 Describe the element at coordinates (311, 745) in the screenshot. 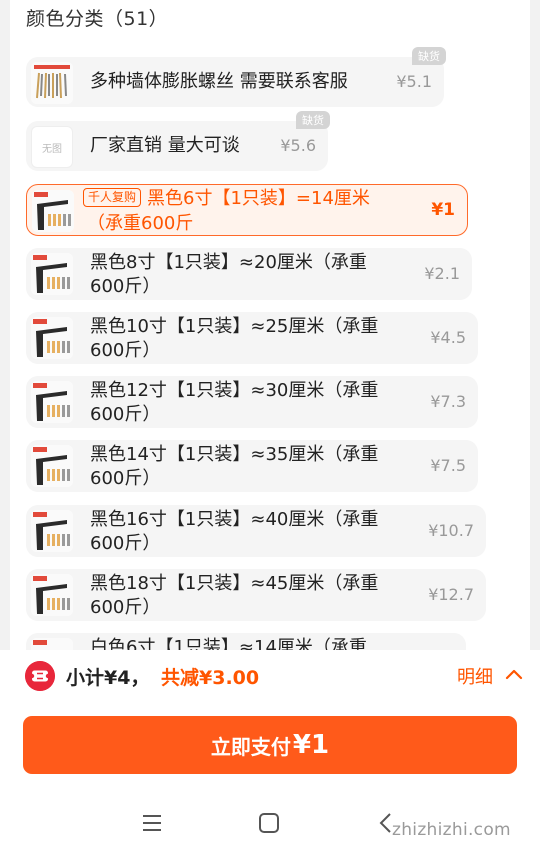

I see `pay-amount: ¥1` at that location.